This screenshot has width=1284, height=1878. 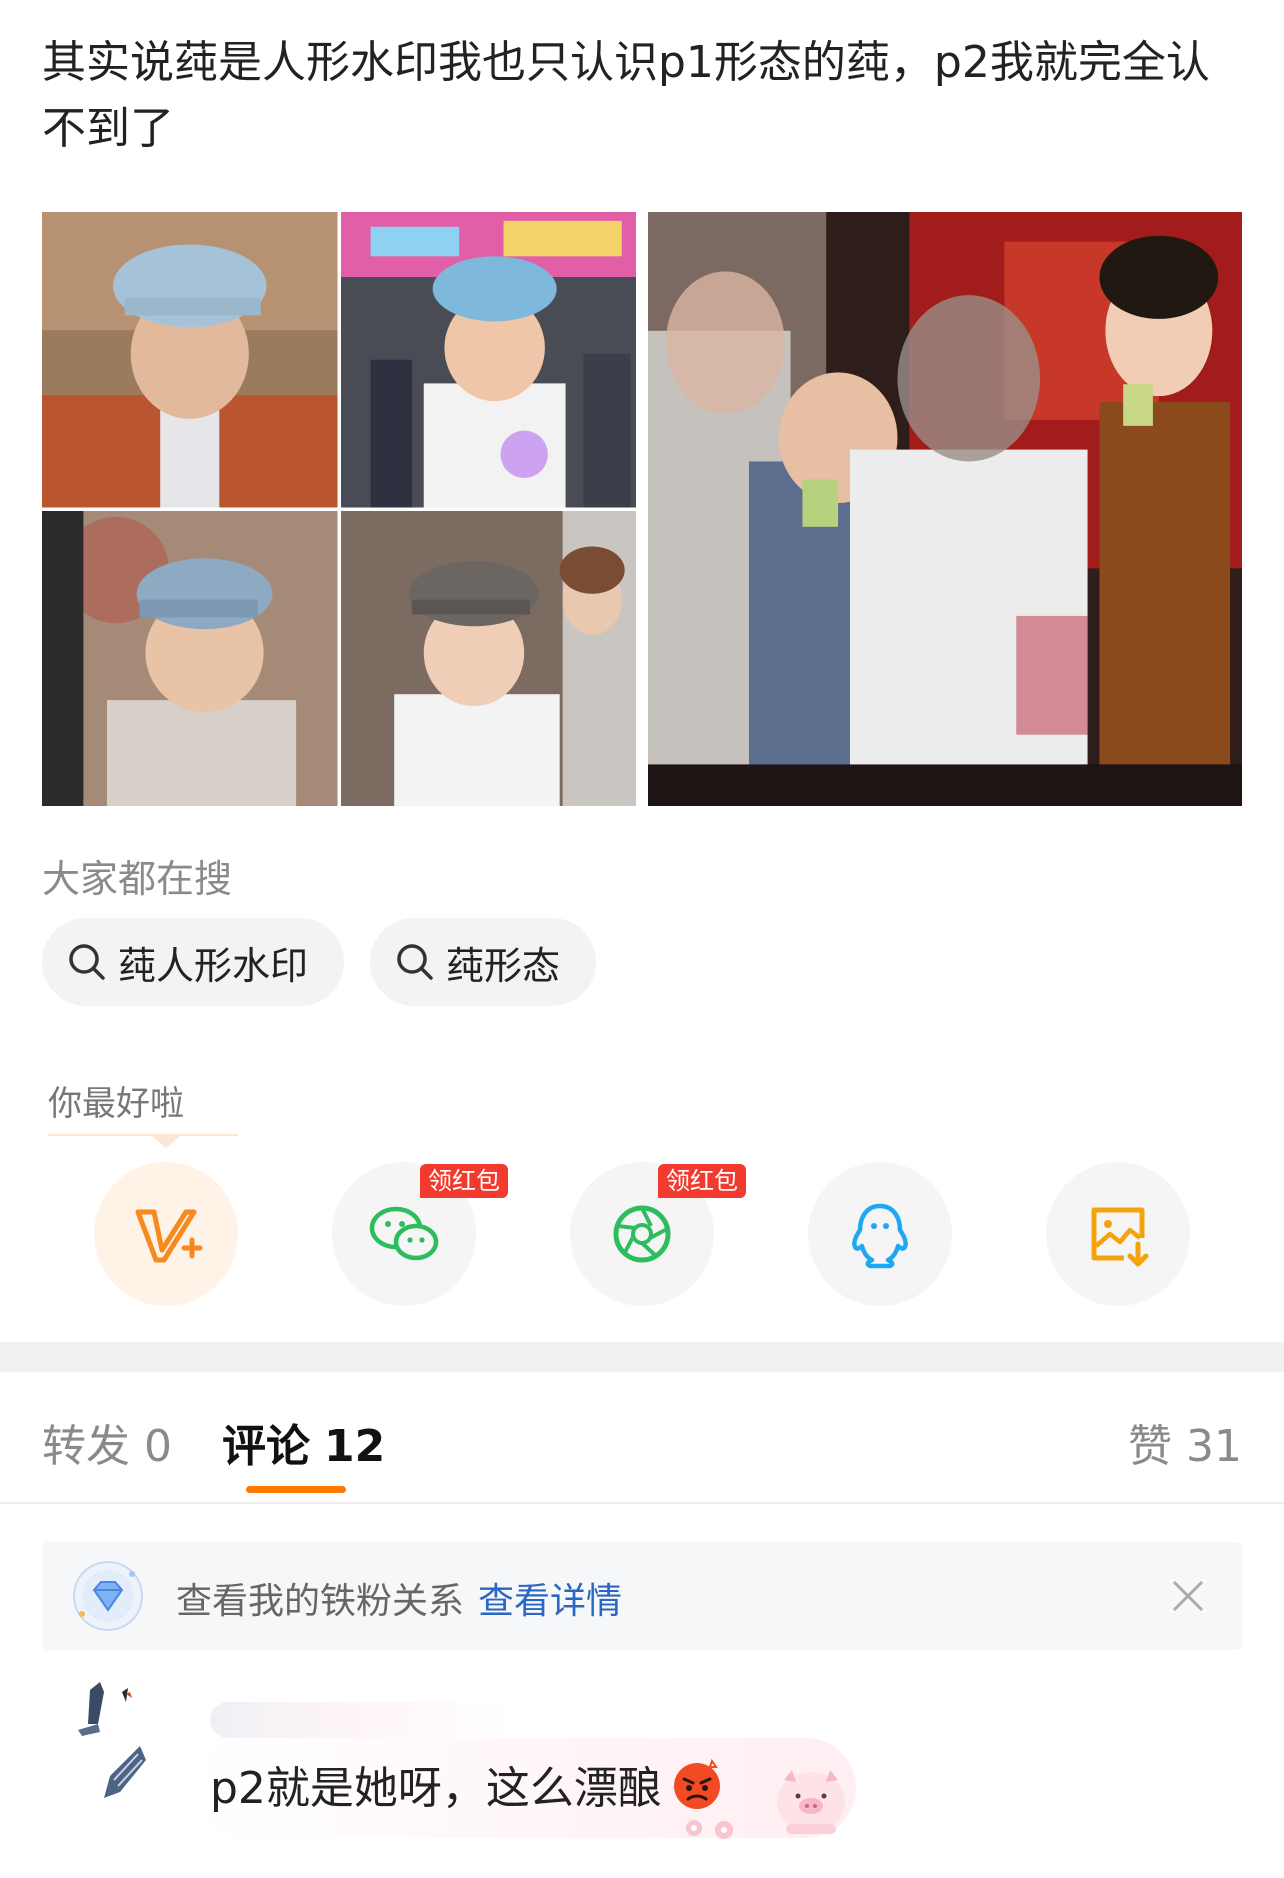 I want to click on weibo-repost-button, so click(x=166, y=1234).